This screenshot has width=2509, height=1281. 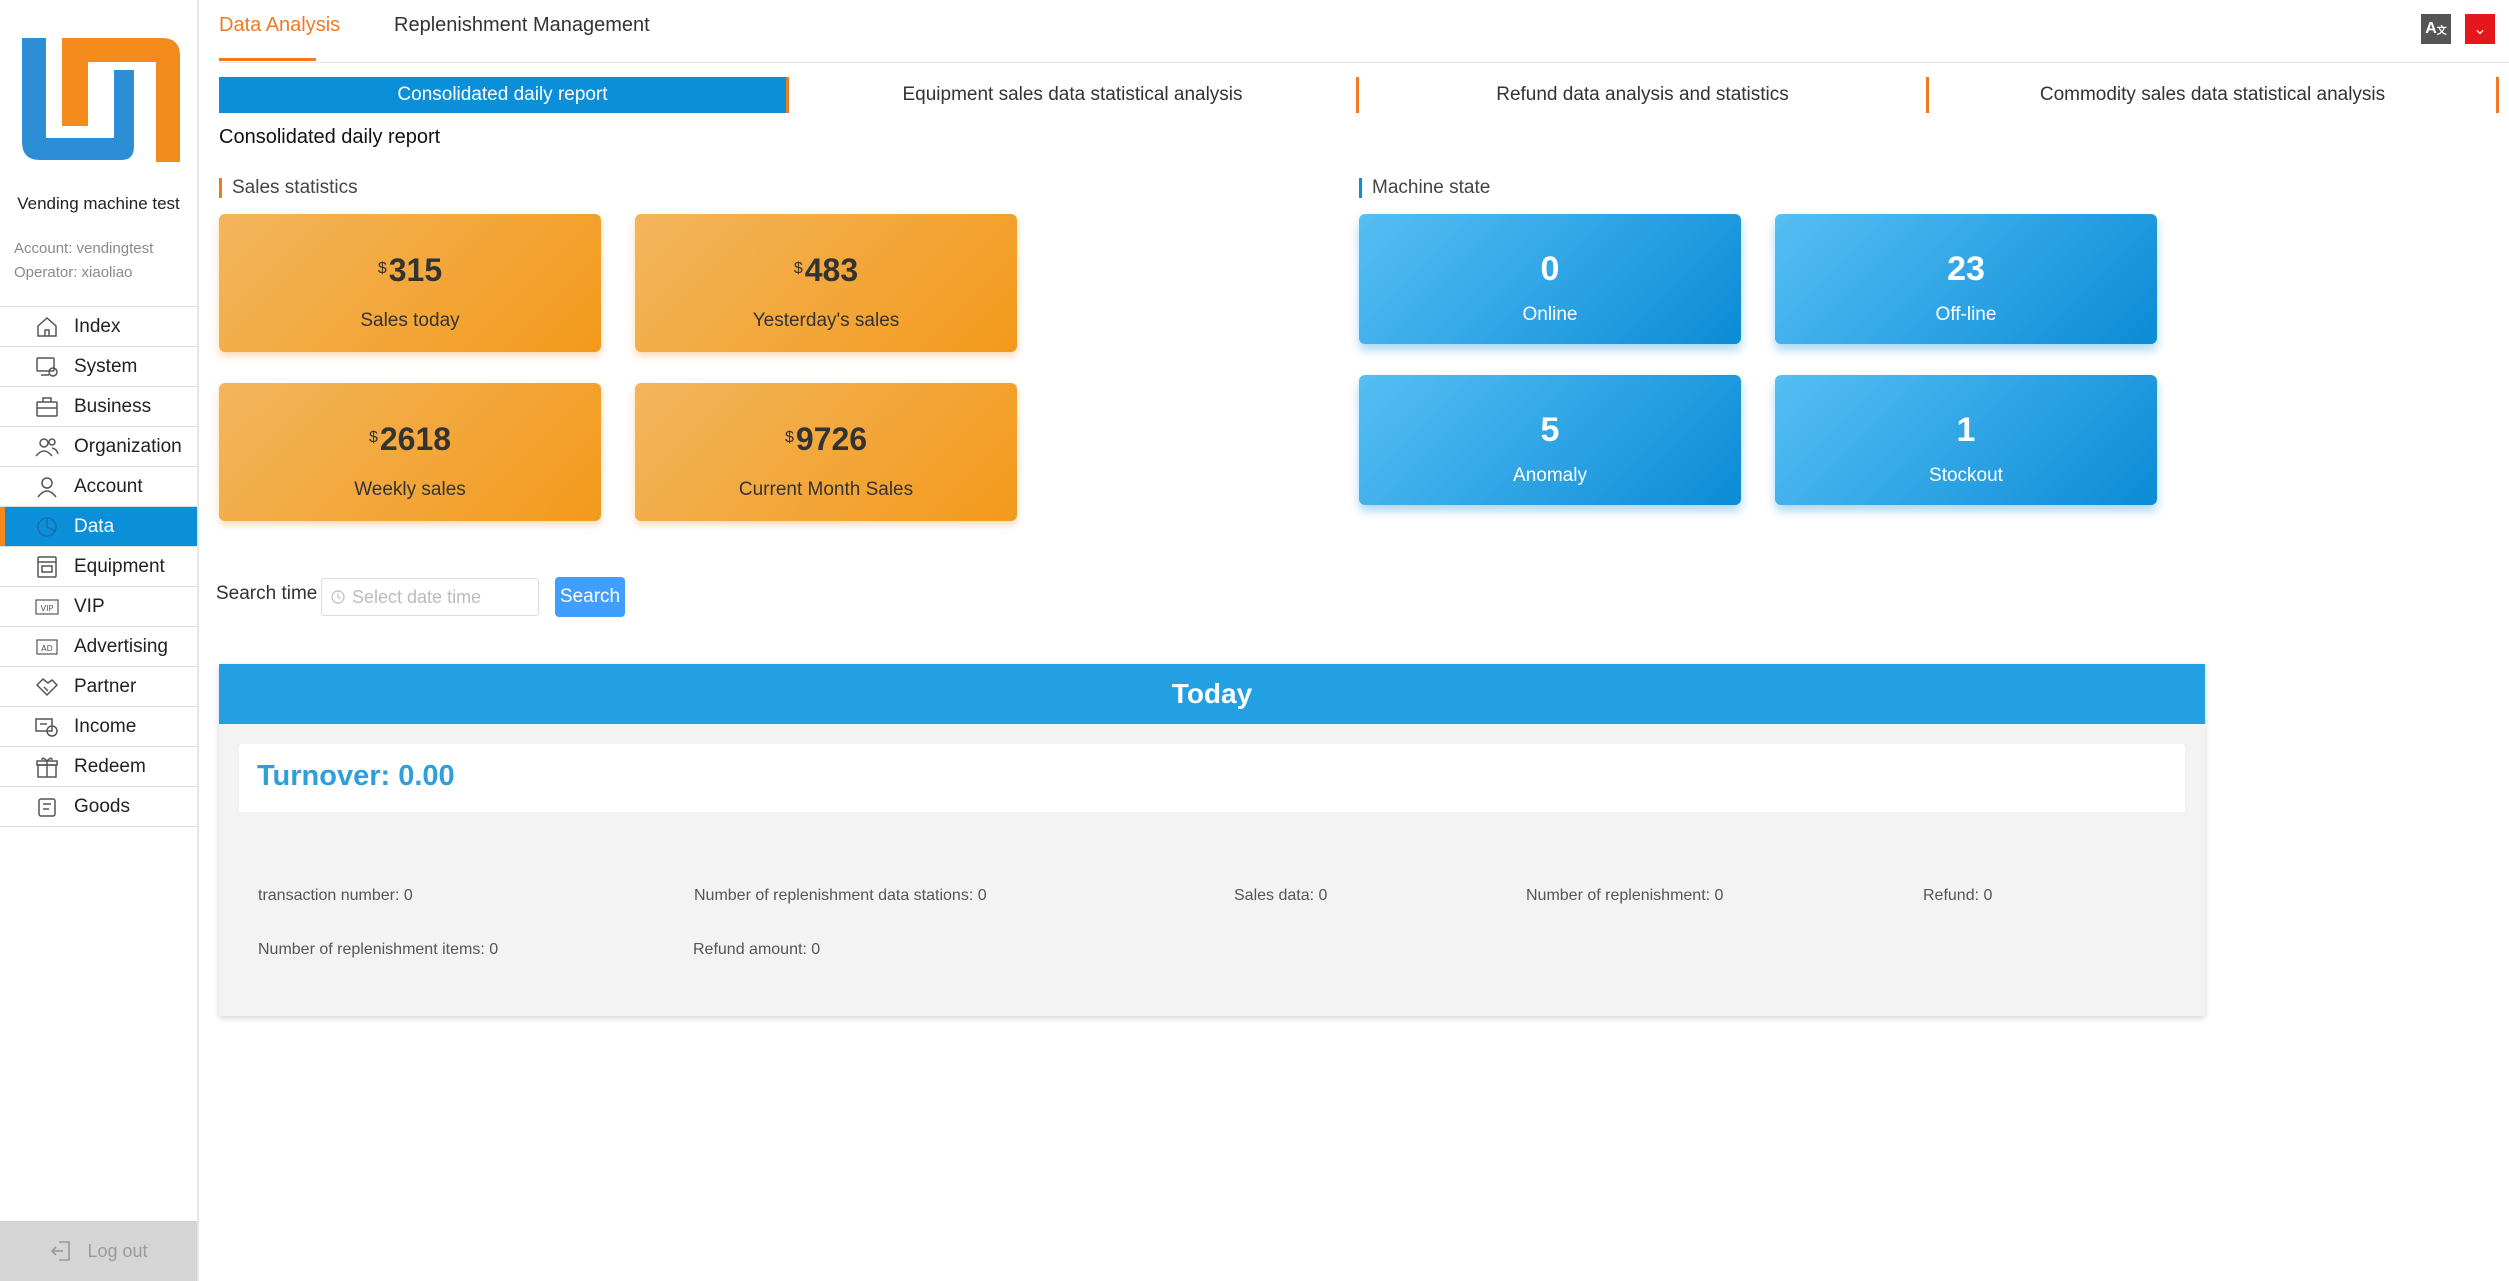 I want to click on sidebar-item-partner: Partner, so click(x=98, y=687).